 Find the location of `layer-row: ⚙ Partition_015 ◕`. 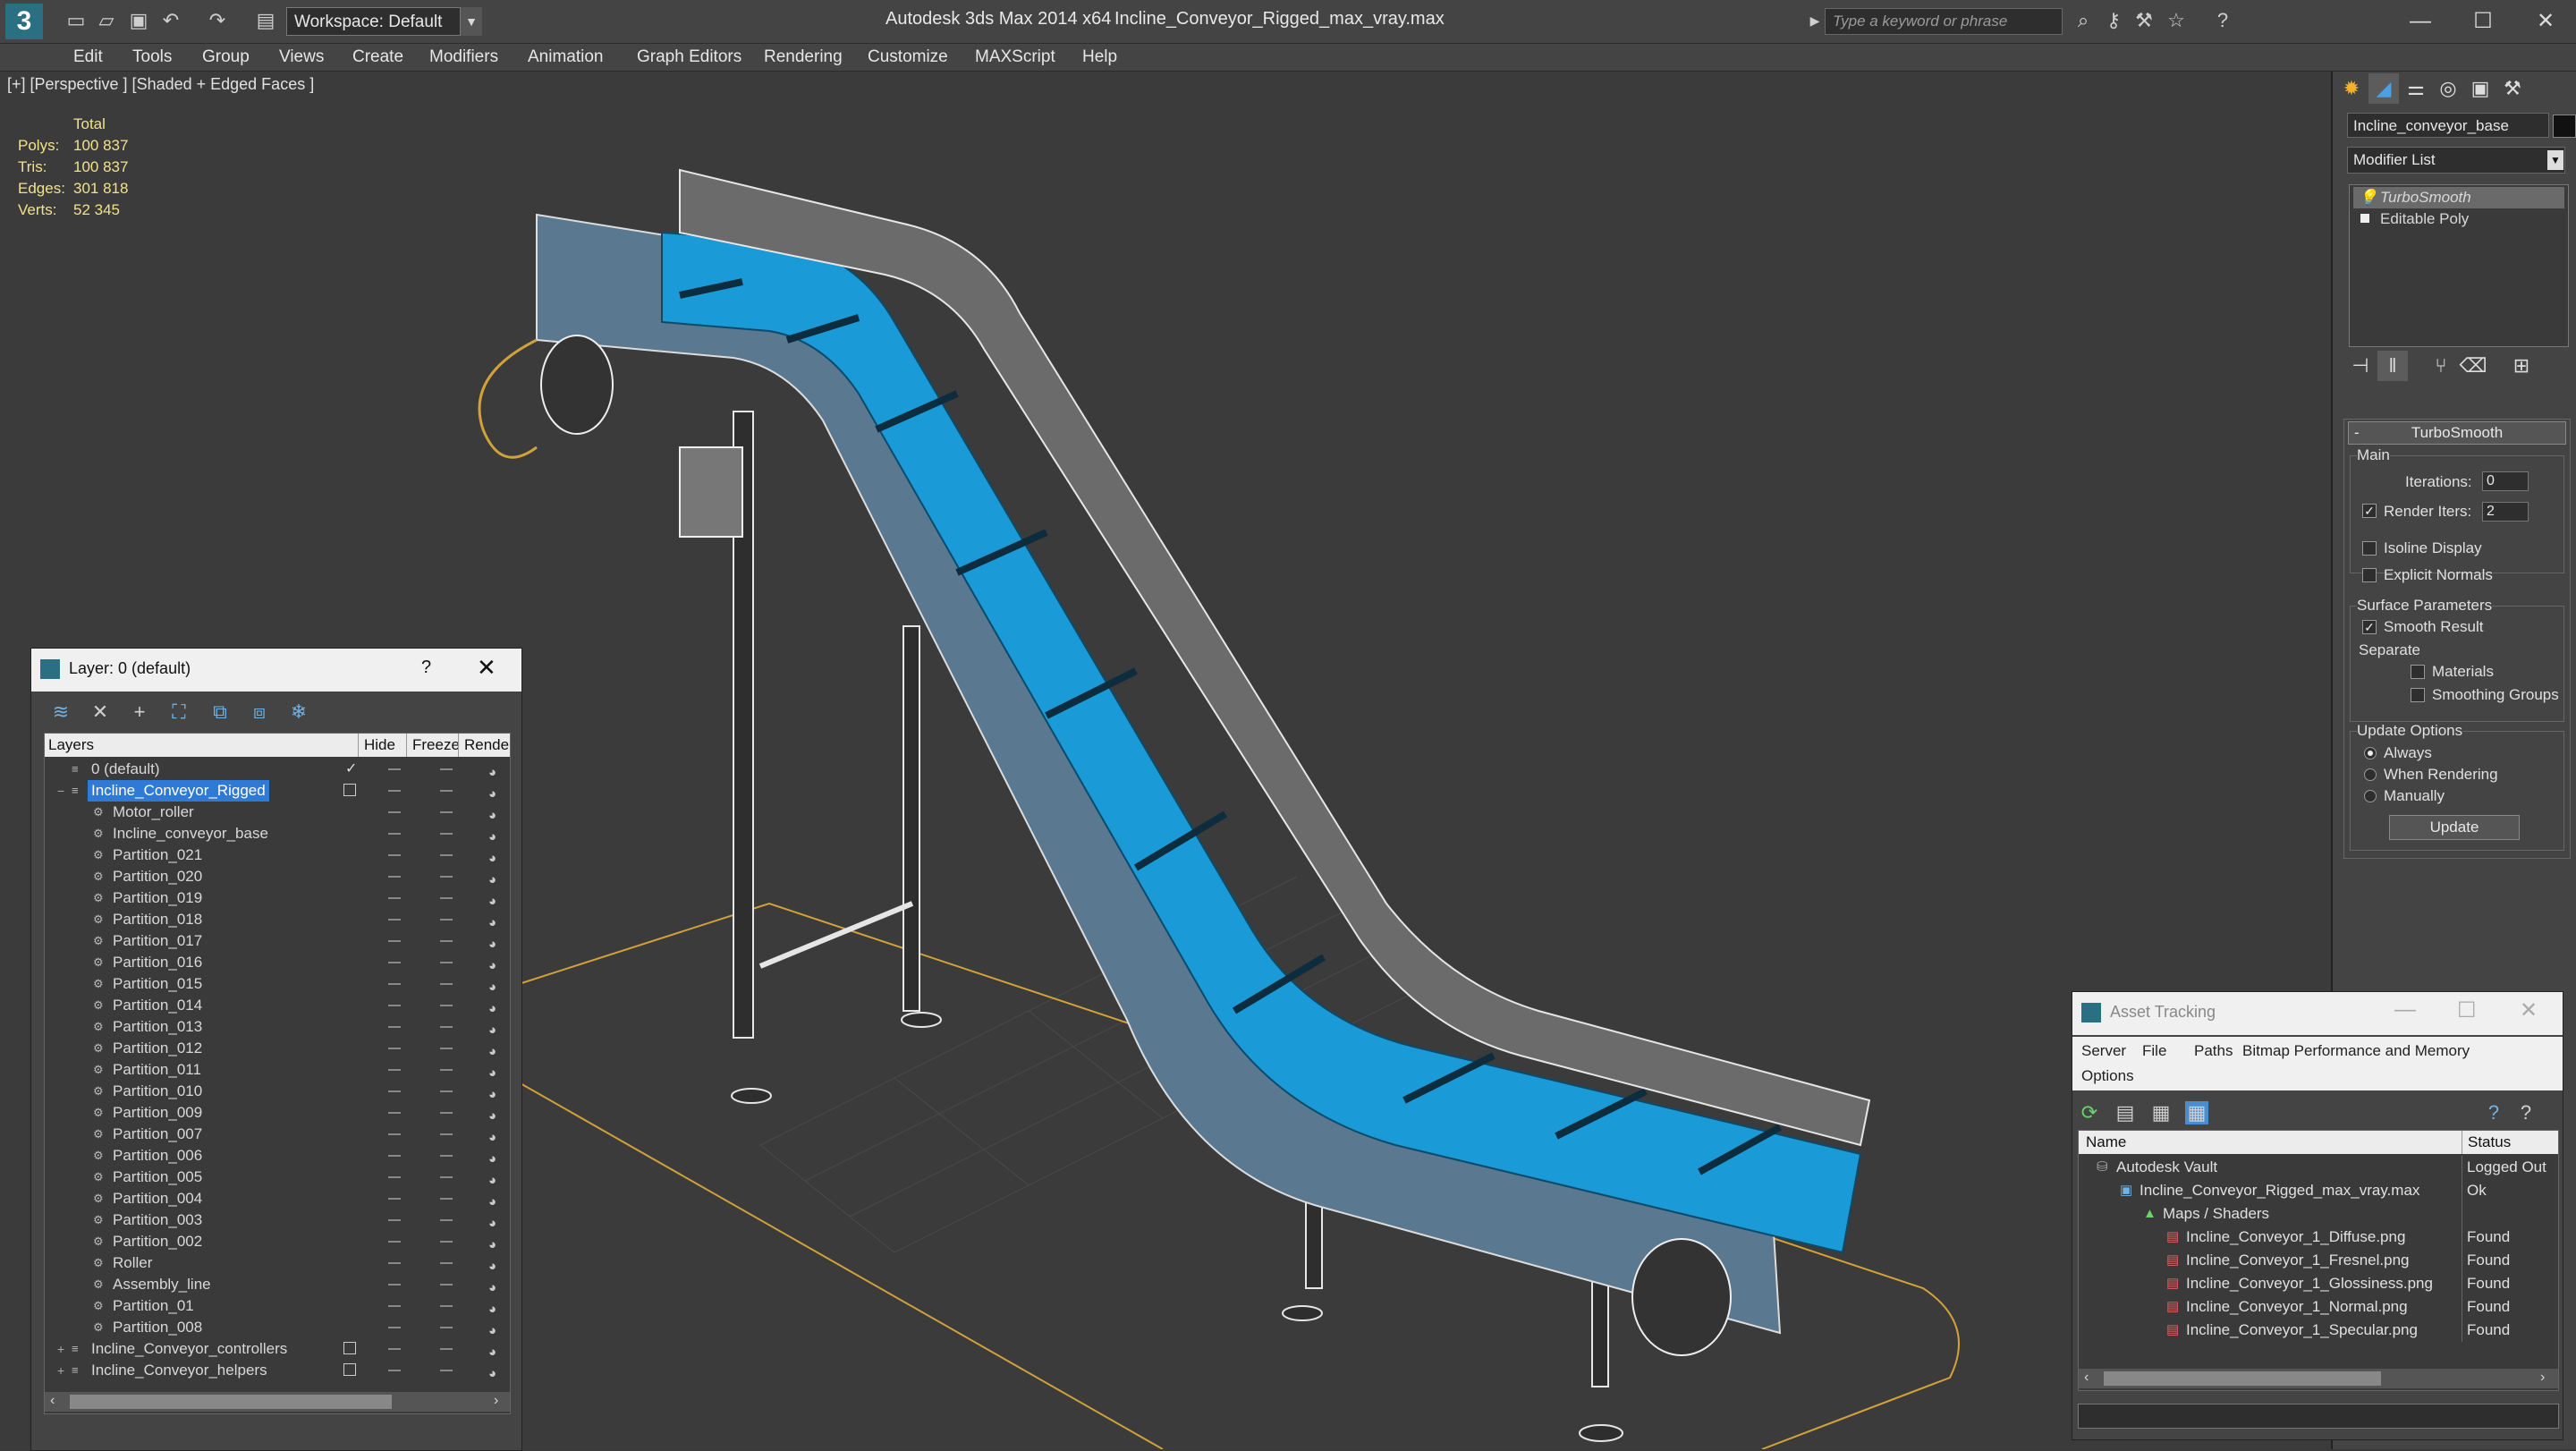

layer-row: ⚙ Partition_015 ◕ is located at coordinates (274, 984).